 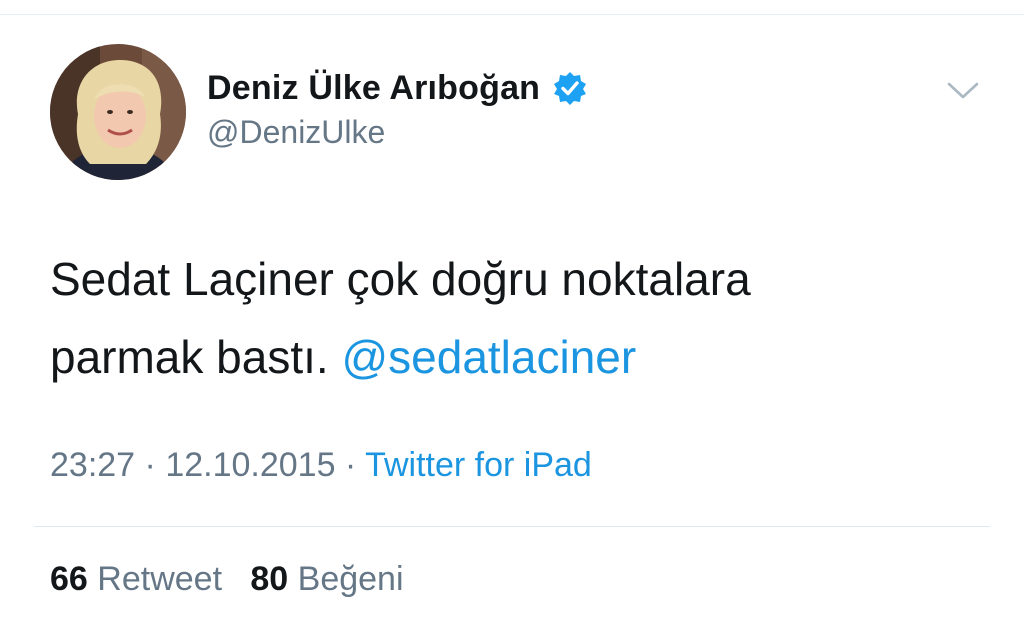 I want to click on like-count: 80, so click(x=269, y=579).